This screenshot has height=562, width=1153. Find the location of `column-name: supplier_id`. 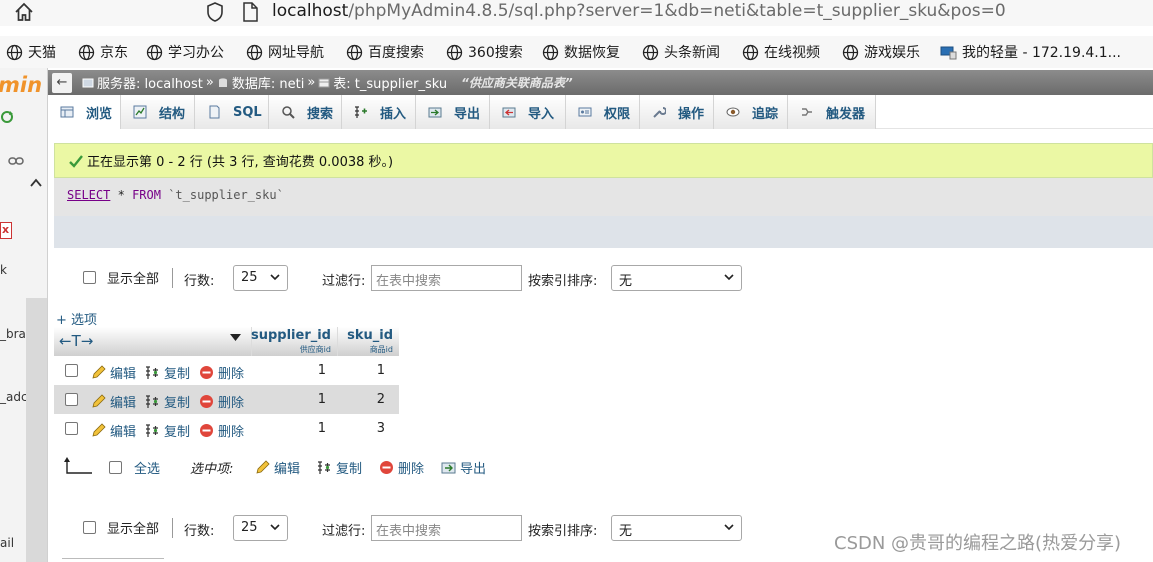

column-name: supplier_id is located at coordinates (291, 335).